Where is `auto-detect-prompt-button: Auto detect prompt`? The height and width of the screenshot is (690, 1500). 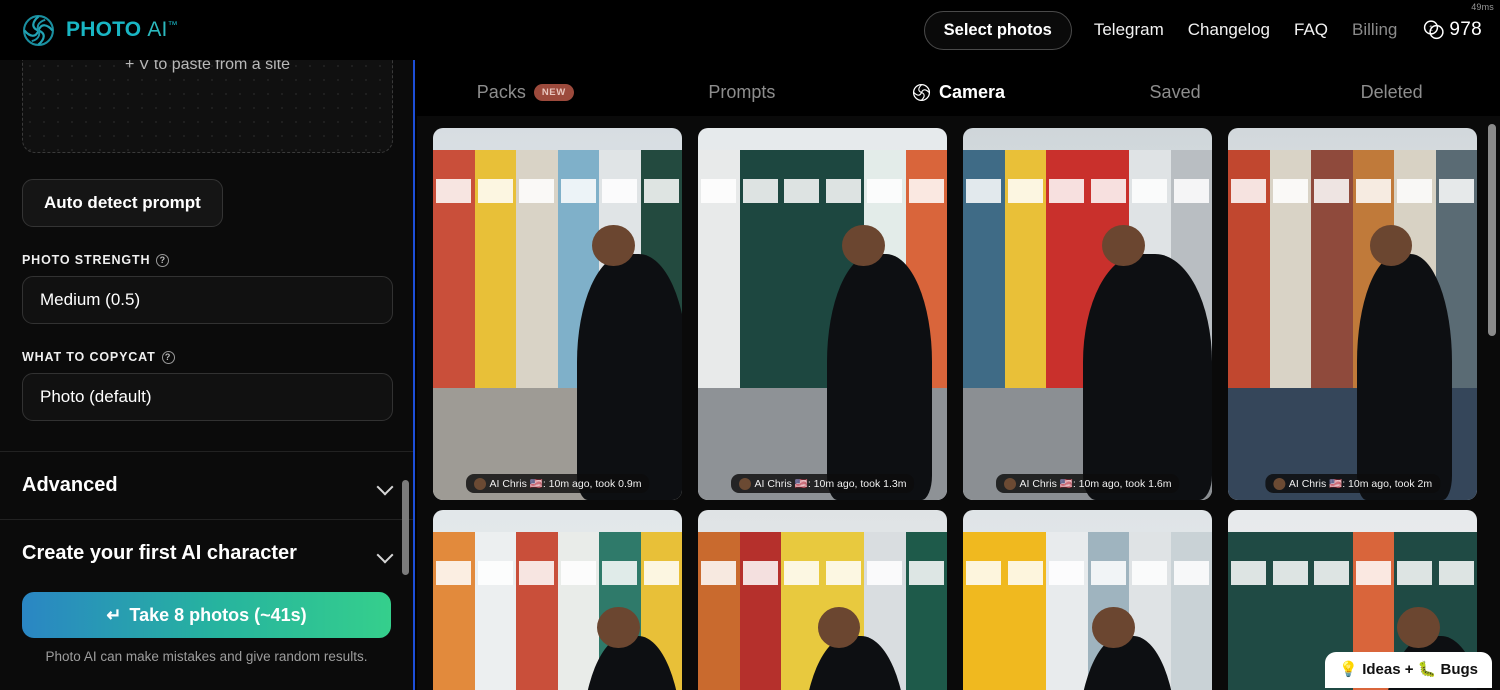
auto-detect-prompt-button: Auto detect prompt is located at coordinates (122, 203).